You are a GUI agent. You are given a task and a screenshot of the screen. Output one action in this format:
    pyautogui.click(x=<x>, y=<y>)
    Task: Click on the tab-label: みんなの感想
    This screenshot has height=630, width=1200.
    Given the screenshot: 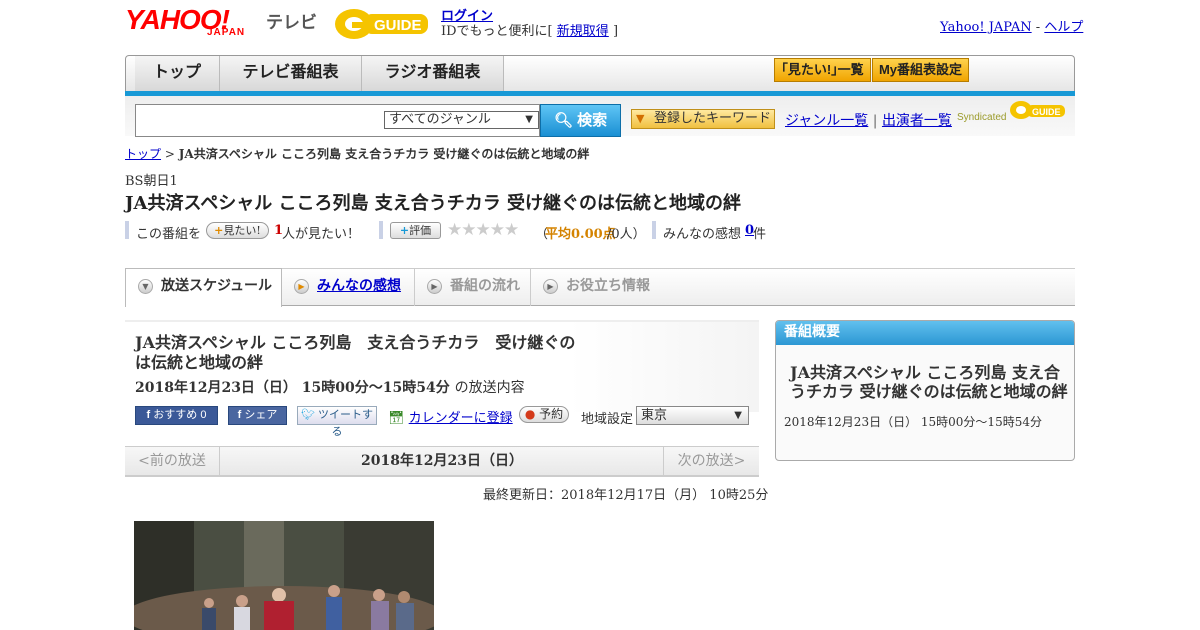 What is the action you would take?
    pyautogui.click(x=359, y=286)
    